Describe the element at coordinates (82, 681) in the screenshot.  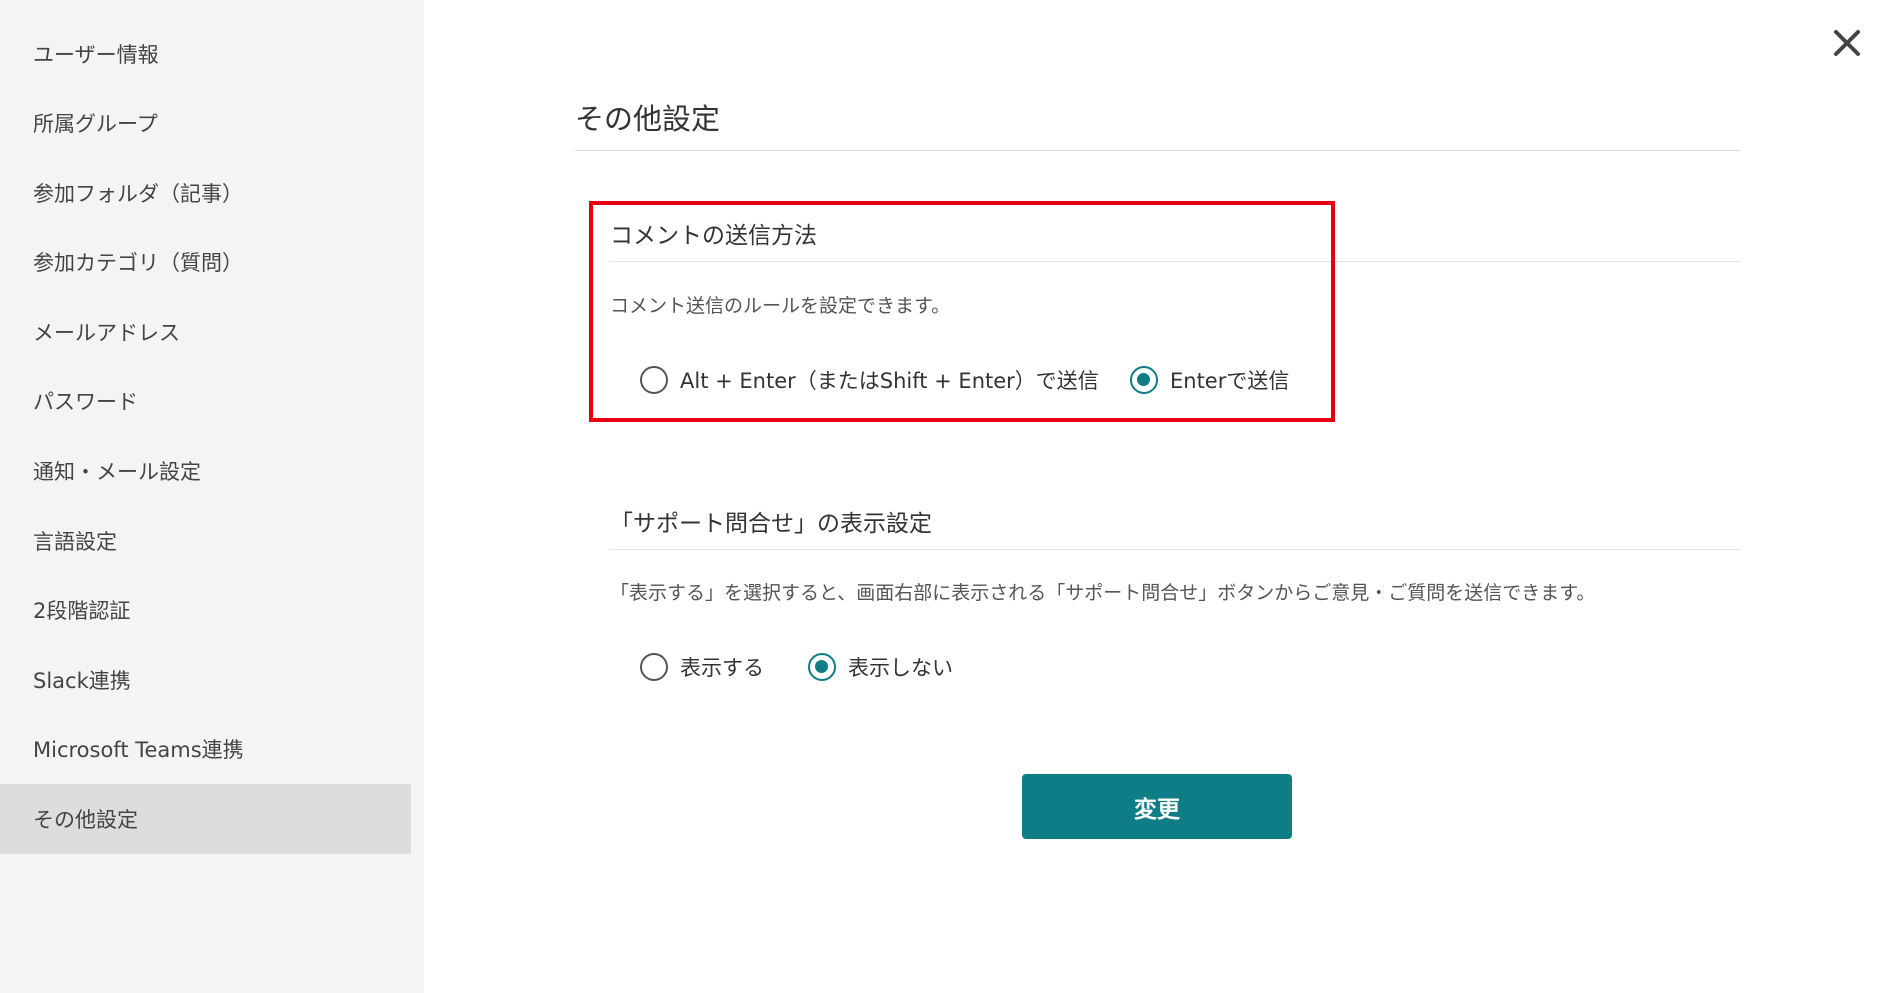
I see `sidebar-item-label: Slack連携` at that location.